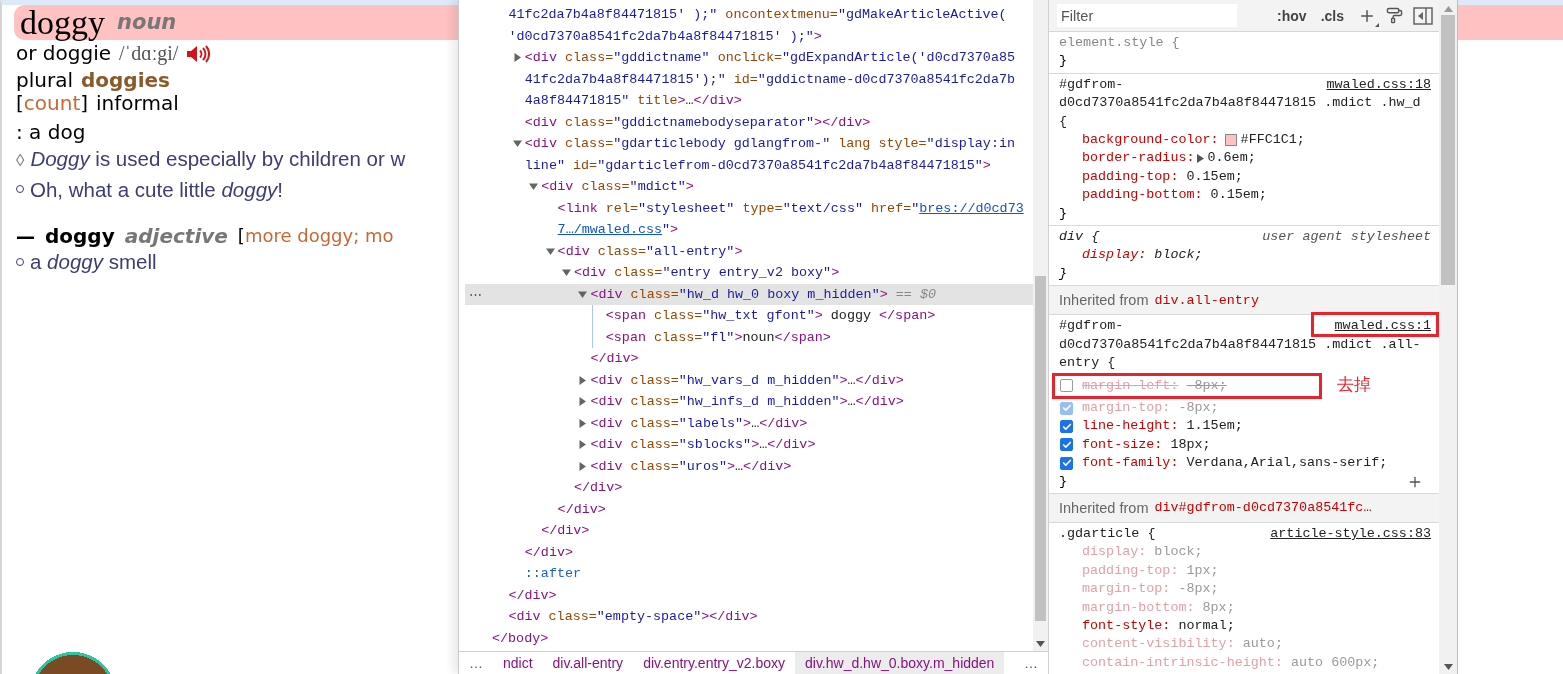 The height and width of the screenshot is (674, 1563). Describe the element at coordinates (1350, 534) in the screenshot. I see `source-link: article-style.css:83` at that location.